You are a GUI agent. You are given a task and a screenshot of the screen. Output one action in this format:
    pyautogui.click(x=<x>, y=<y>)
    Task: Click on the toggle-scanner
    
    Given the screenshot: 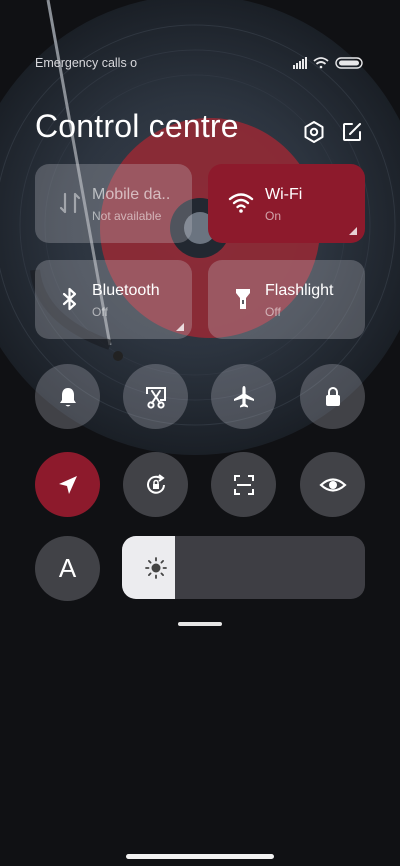 What is the action you would take?
    pyautogui.click(x=243, y=484)
    